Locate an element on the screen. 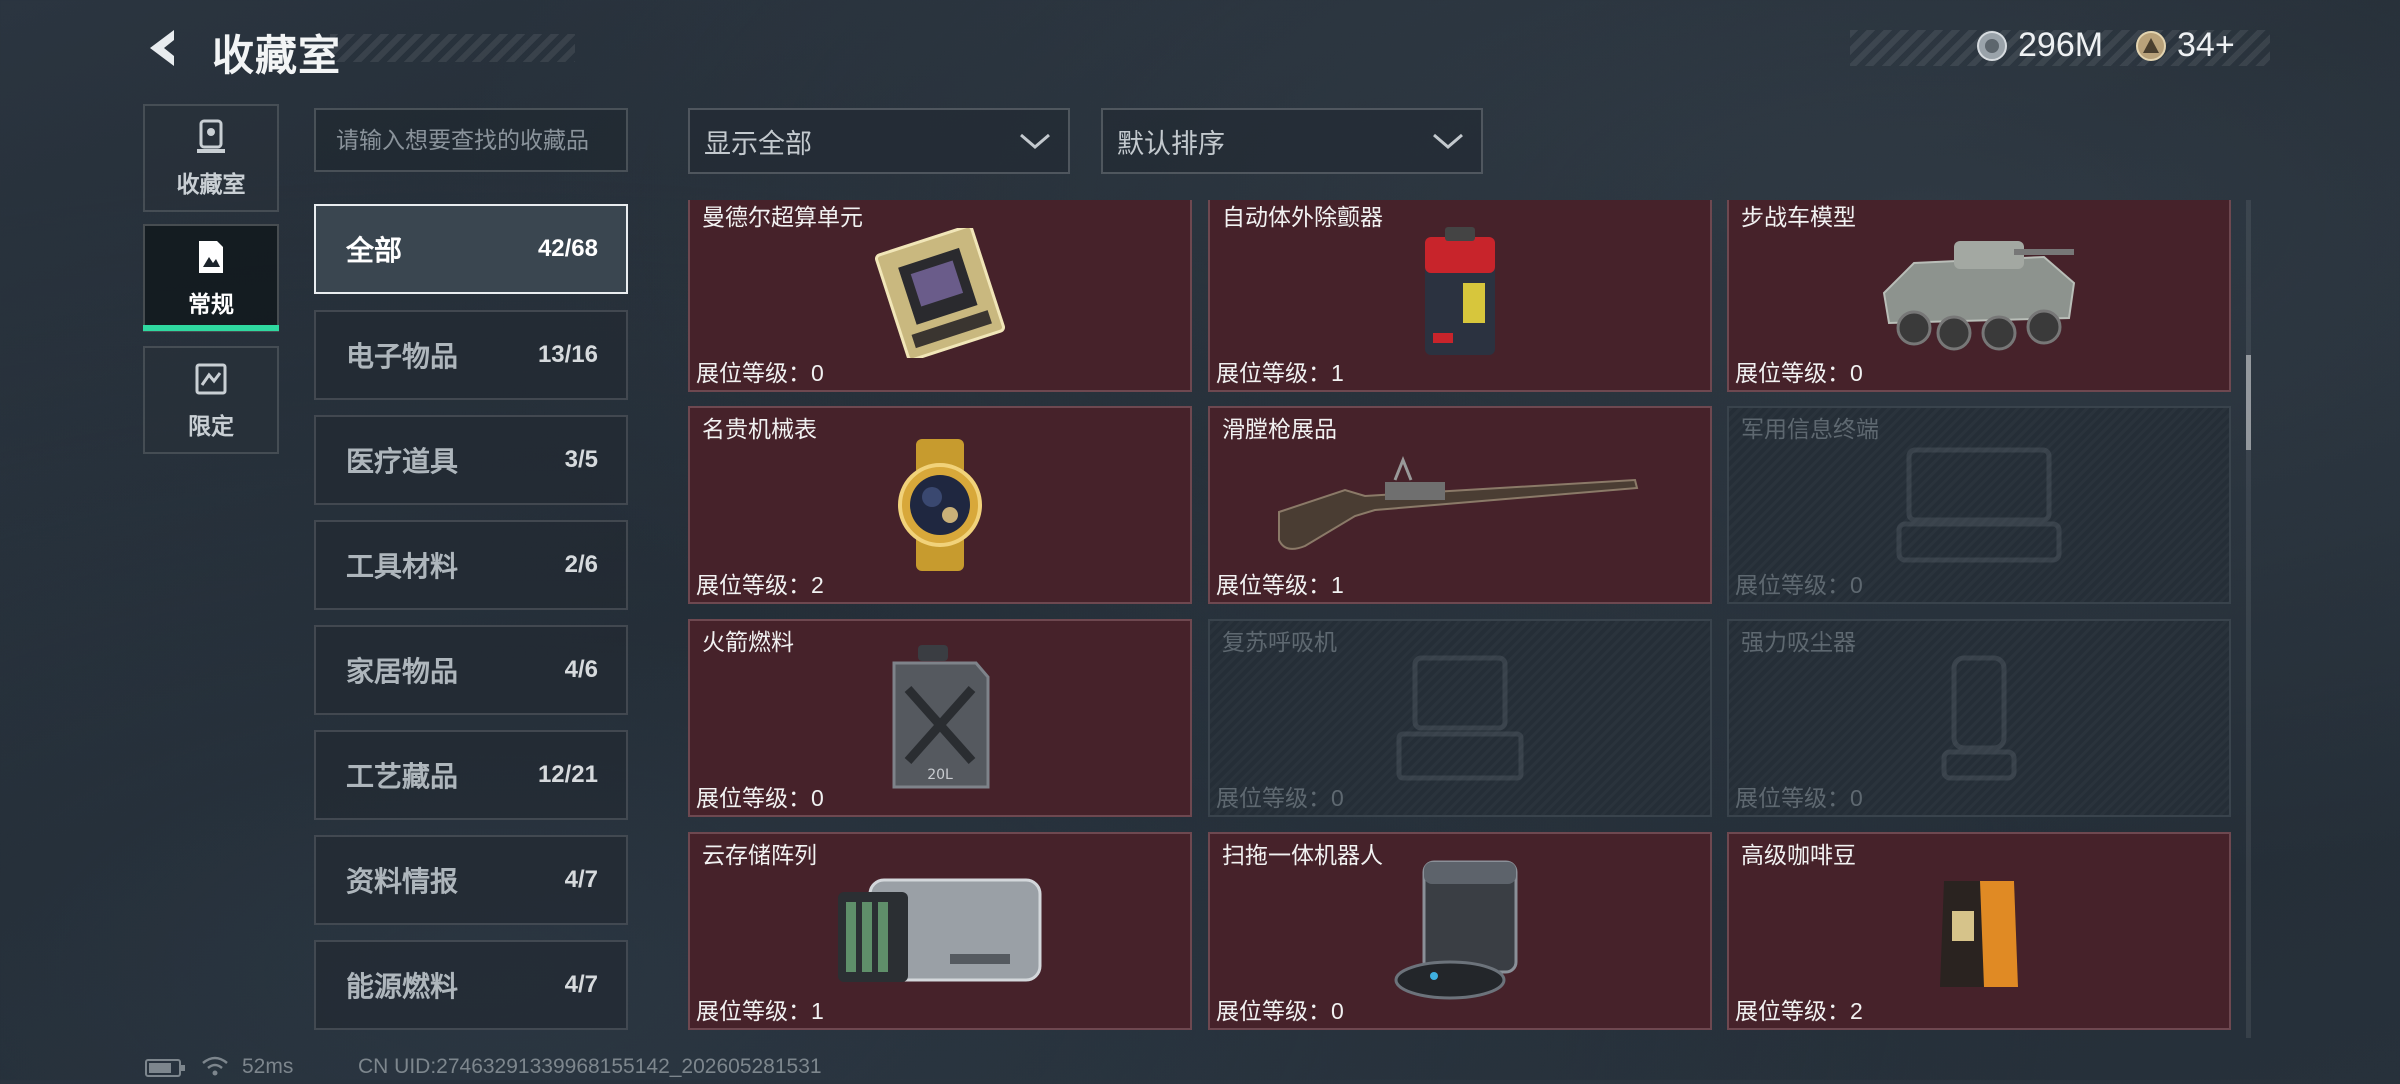 The height and width of the screenshot is (1084, 2400). category-name: 全部 is located at coordinates (374, 250).